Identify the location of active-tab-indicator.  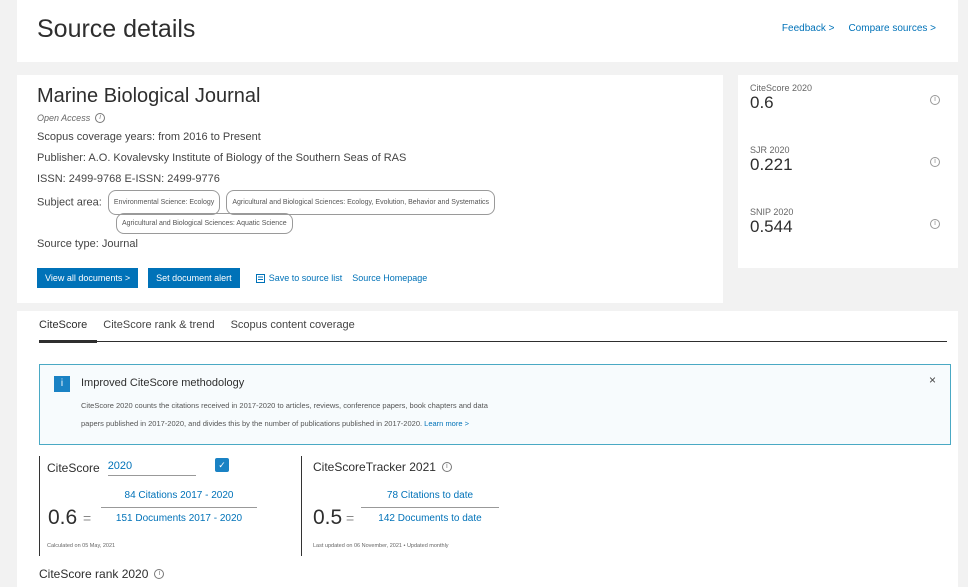
(68, 341).